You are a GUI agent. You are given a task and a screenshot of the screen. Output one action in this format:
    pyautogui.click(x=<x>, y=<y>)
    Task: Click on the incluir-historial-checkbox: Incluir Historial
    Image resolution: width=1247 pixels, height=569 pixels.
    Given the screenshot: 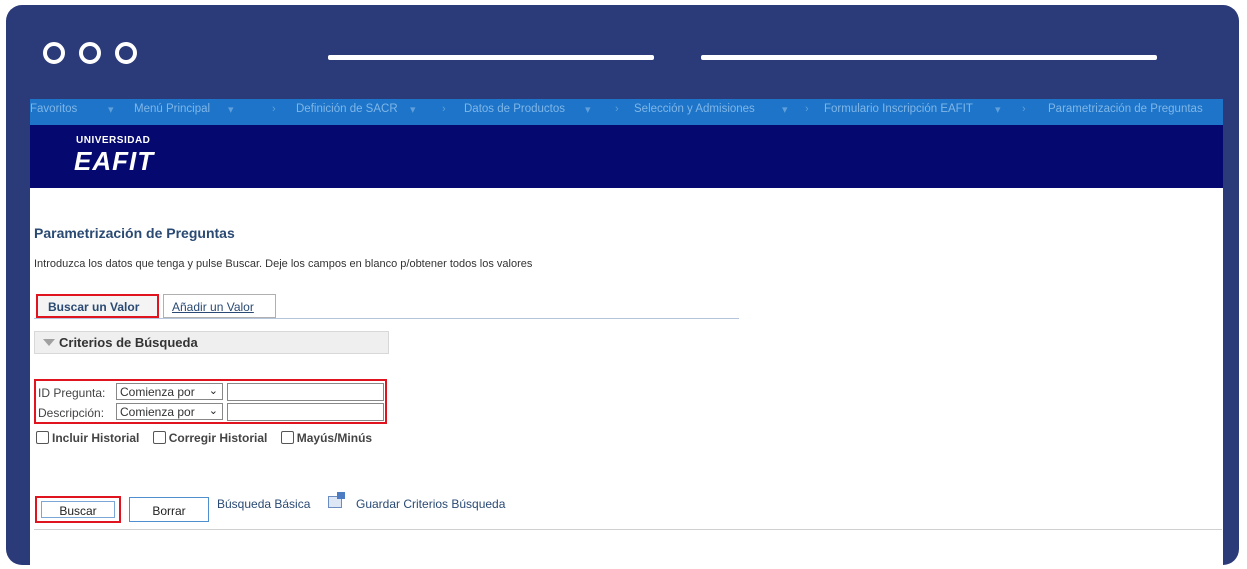 What is the action you would take?
    pyautogui.click(x=87, y=438)
    